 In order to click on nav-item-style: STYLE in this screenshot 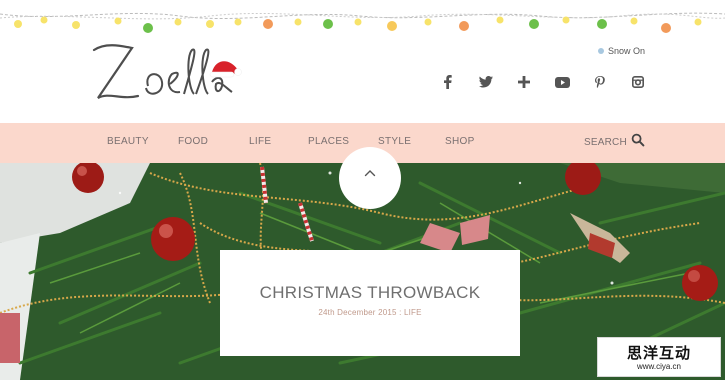, I will do `click(394, 141)`.